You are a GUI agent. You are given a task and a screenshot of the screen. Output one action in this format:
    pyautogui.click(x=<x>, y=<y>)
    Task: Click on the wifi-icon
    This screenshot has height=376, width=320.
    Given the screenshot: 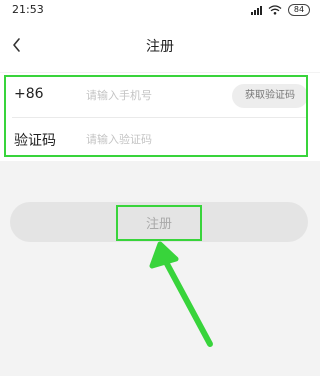 What is the action you would take?
    pyautogui.click(x=275, y=10)
    